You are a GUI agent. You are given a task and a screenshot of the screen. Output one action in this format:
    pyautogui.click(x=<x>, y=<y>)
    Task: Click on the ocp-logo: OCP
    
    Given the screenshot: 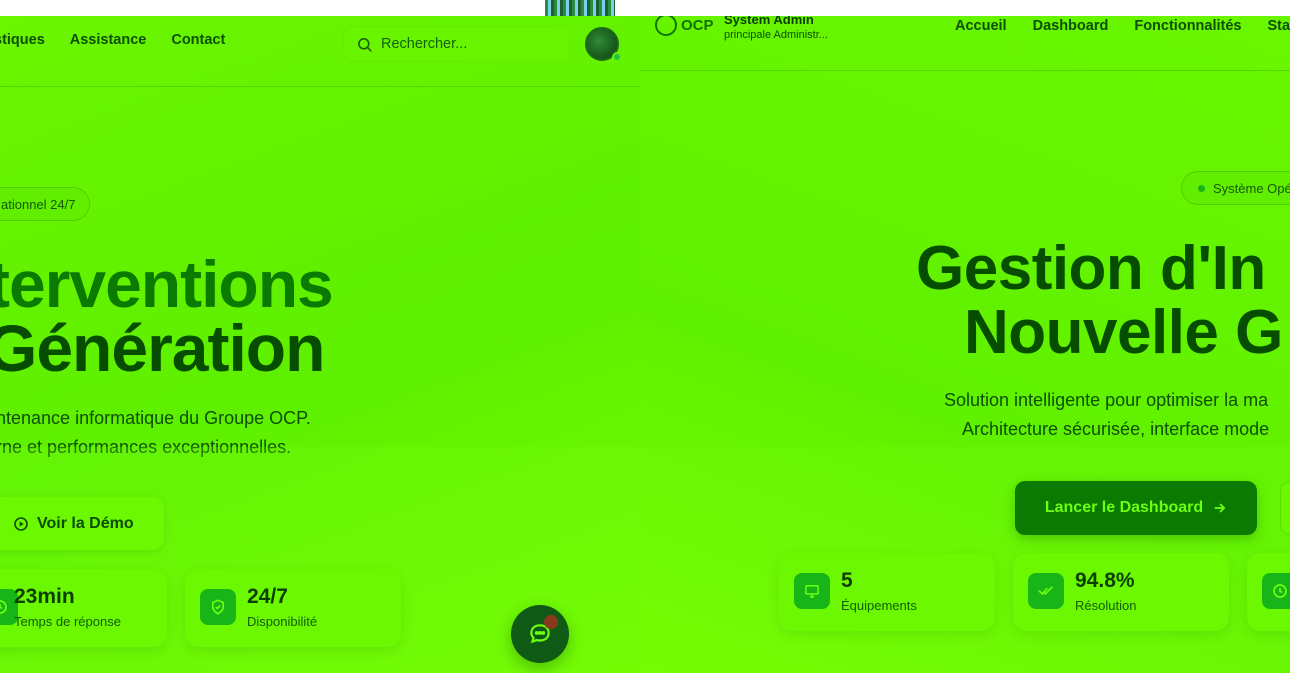 What is the action you would take?
    pyautogui.click(x=684, y=25)
    